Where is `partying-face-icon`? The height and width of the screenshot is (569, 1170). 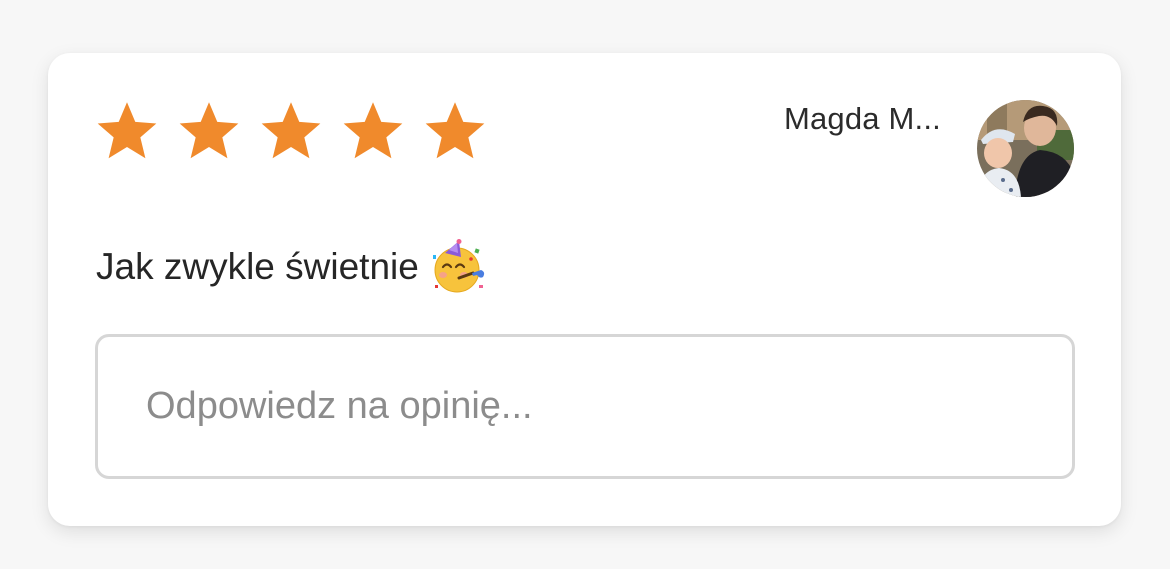 partying-face-icon is located at coordinates (458, 266).